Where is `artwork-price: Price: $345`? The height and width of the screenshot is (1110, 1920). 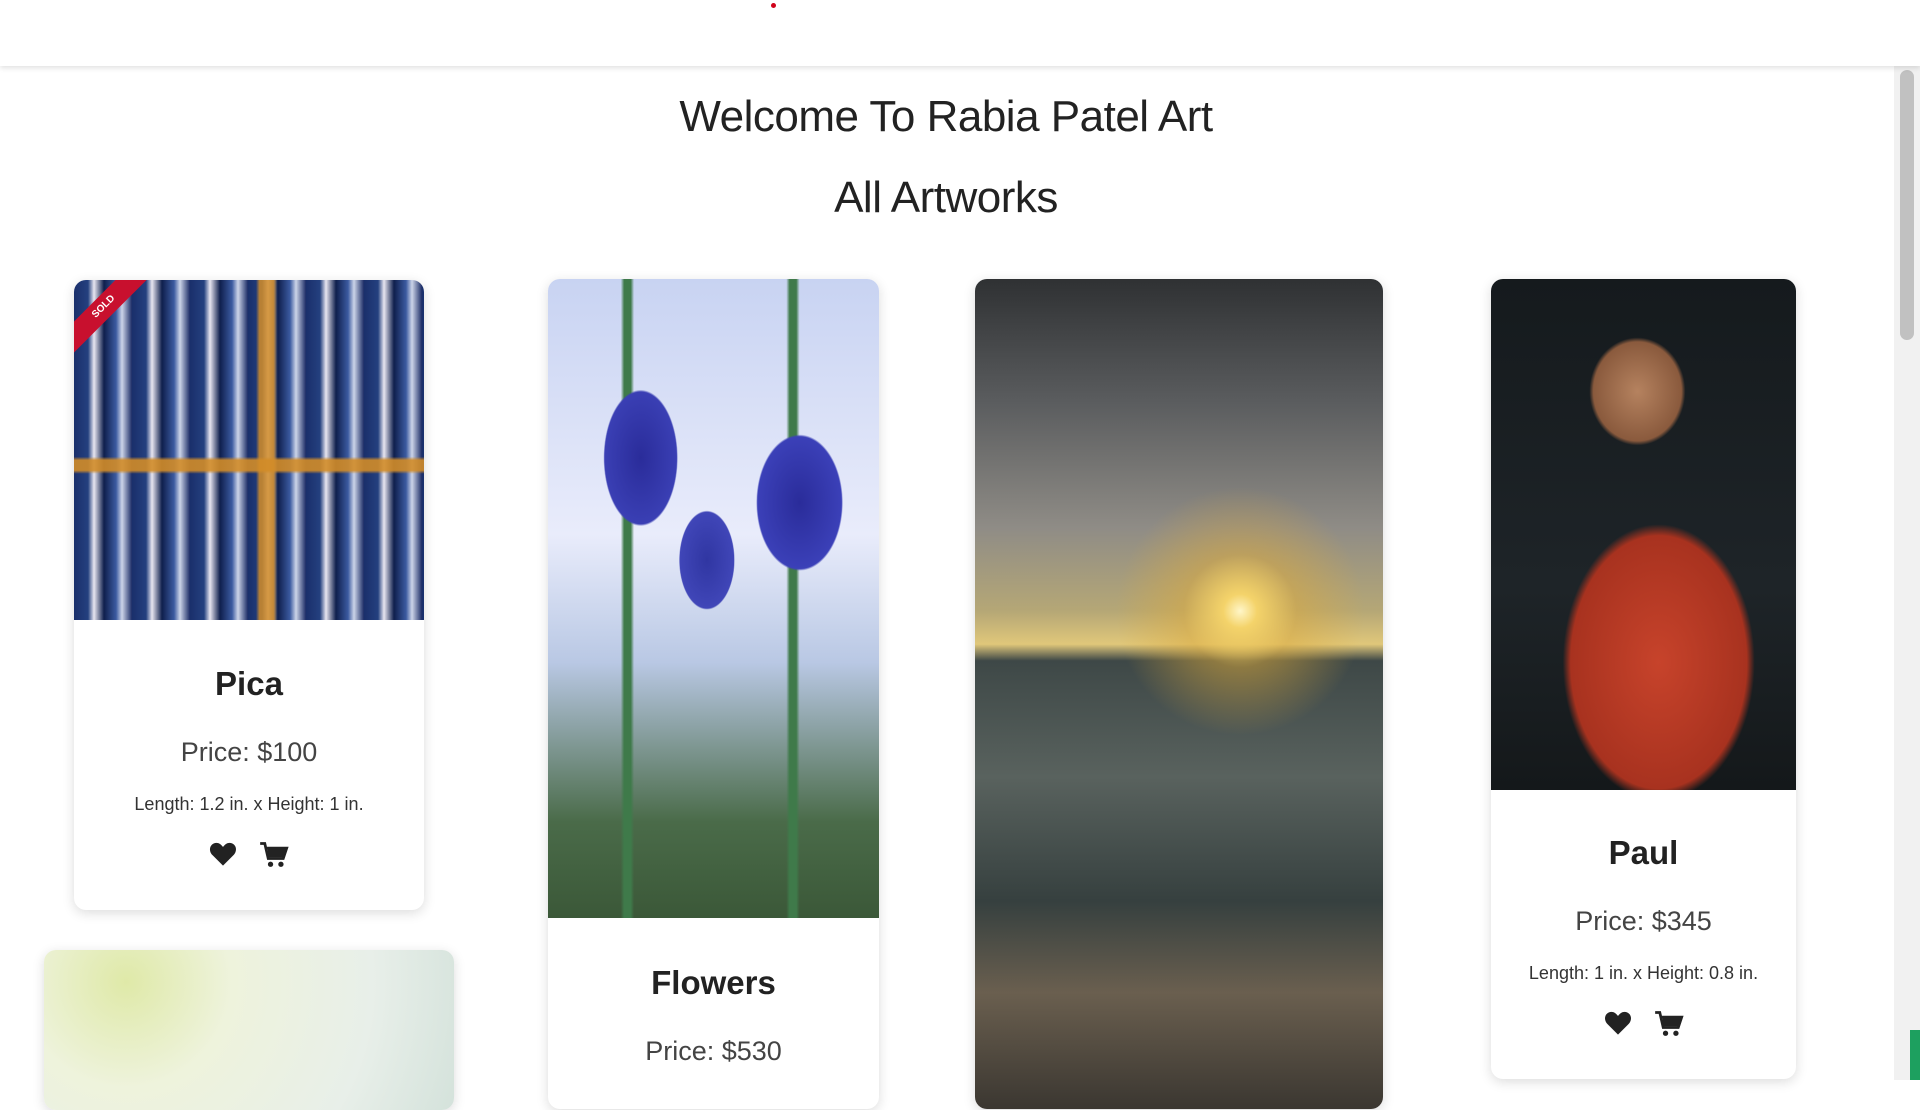 artwork-price: Price: $345 is located at coordinates (1643, 921).